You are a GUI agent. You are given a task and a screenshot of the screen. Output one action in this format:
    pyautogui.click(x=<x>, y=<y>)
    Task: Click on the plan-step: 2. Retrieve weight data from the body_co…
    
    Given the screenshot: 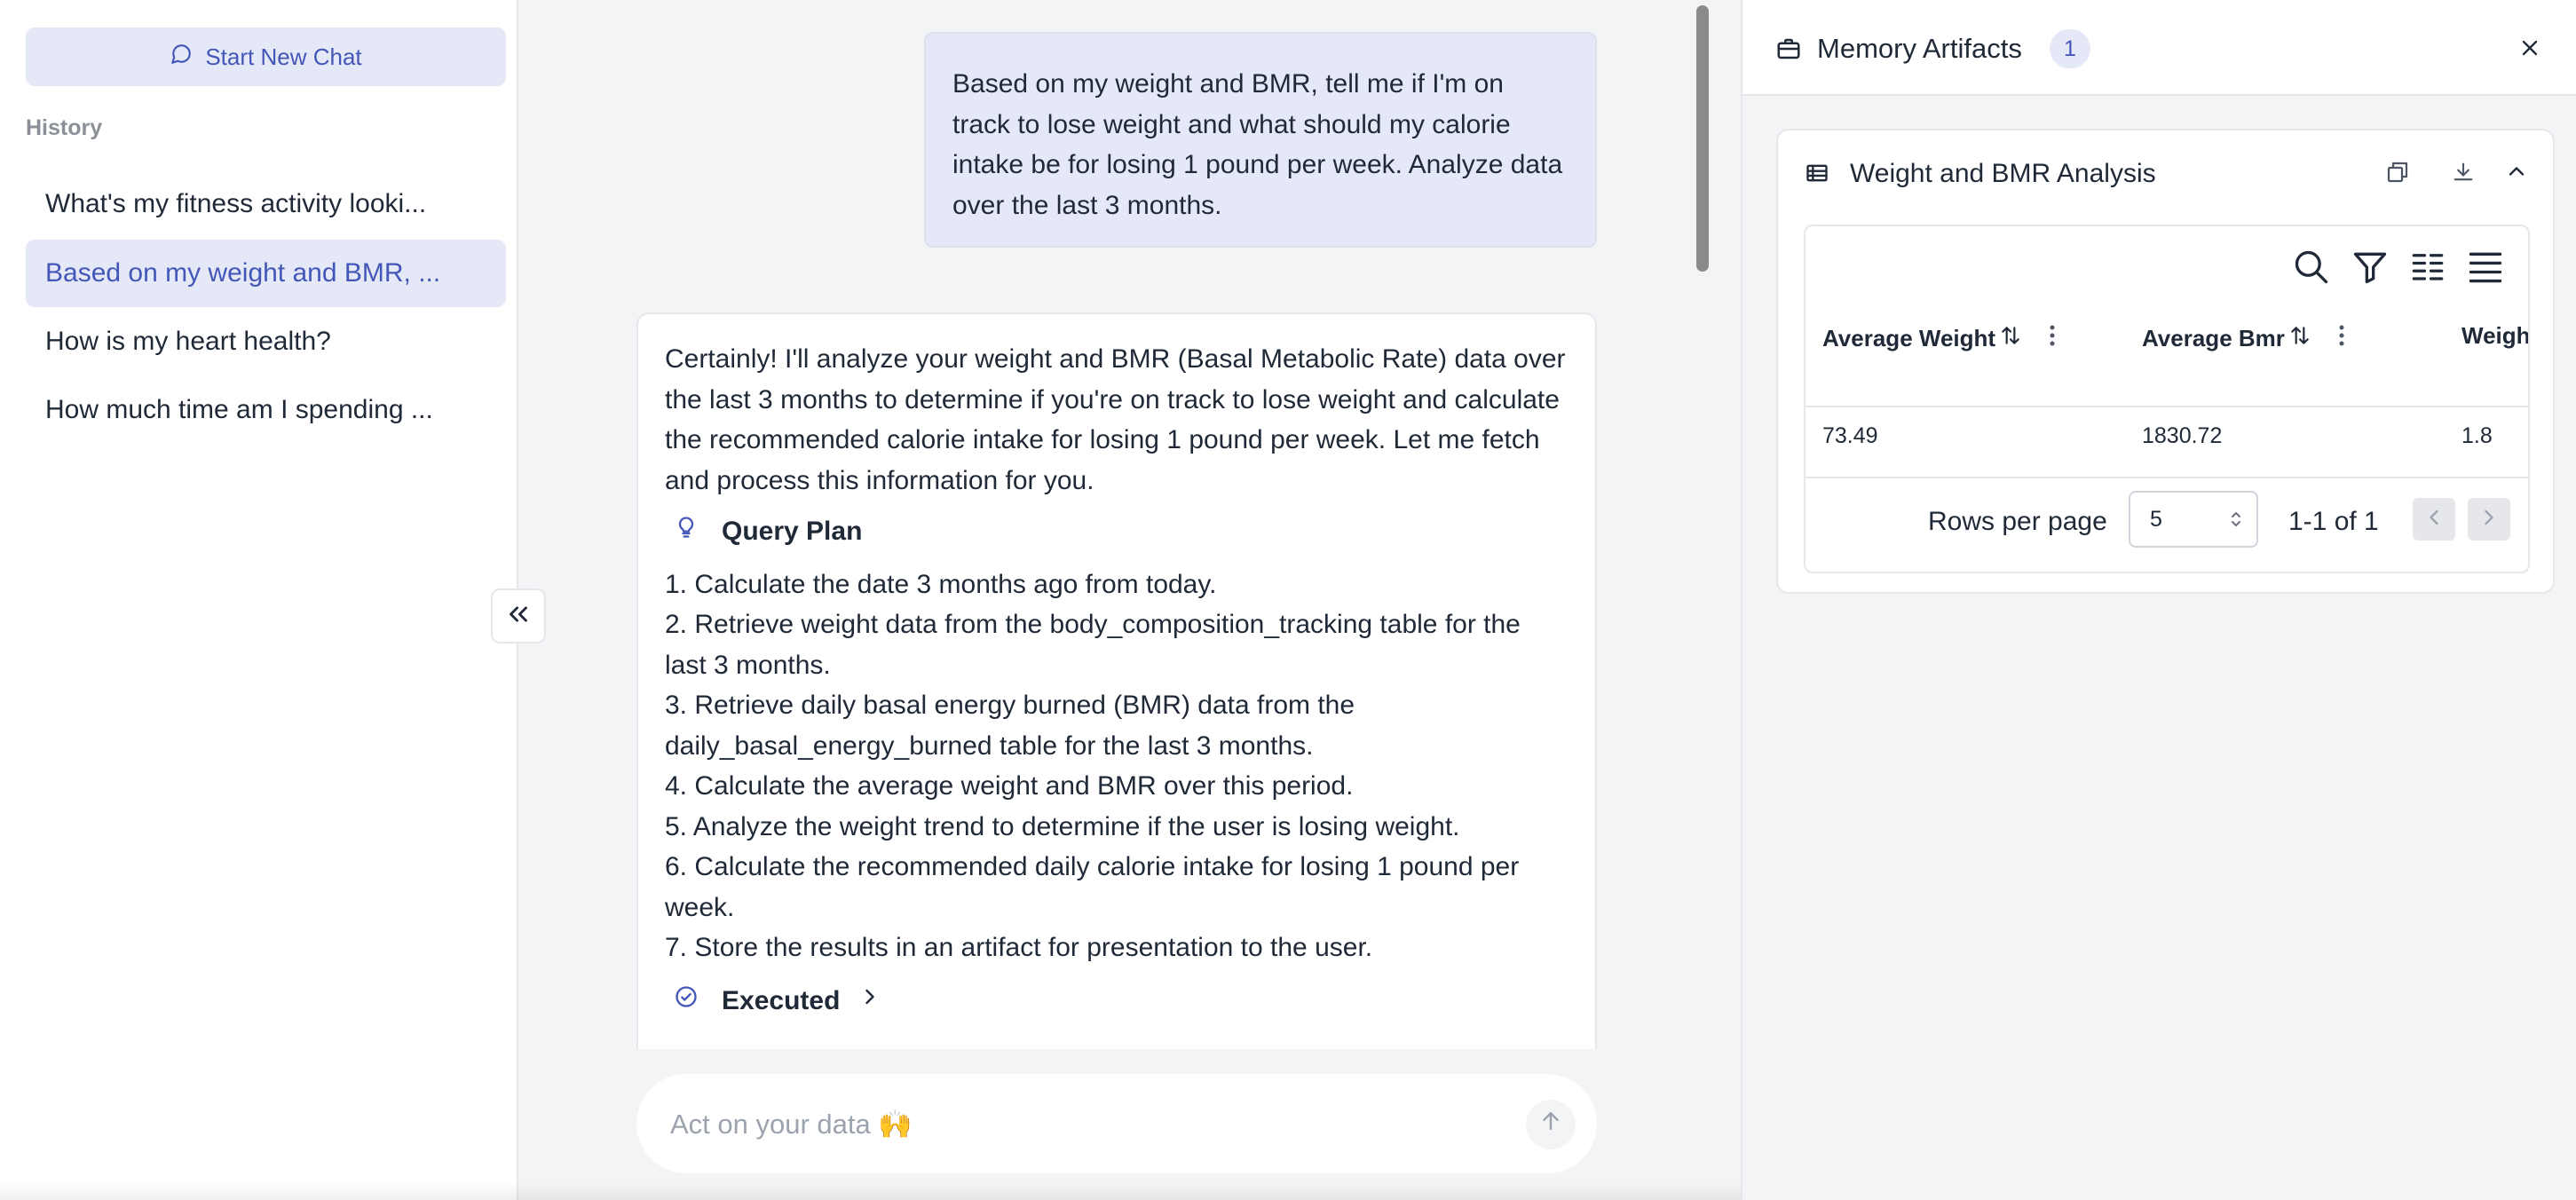 What is the action you would take?
    pyautogui.click(x=1093, y=645)
    